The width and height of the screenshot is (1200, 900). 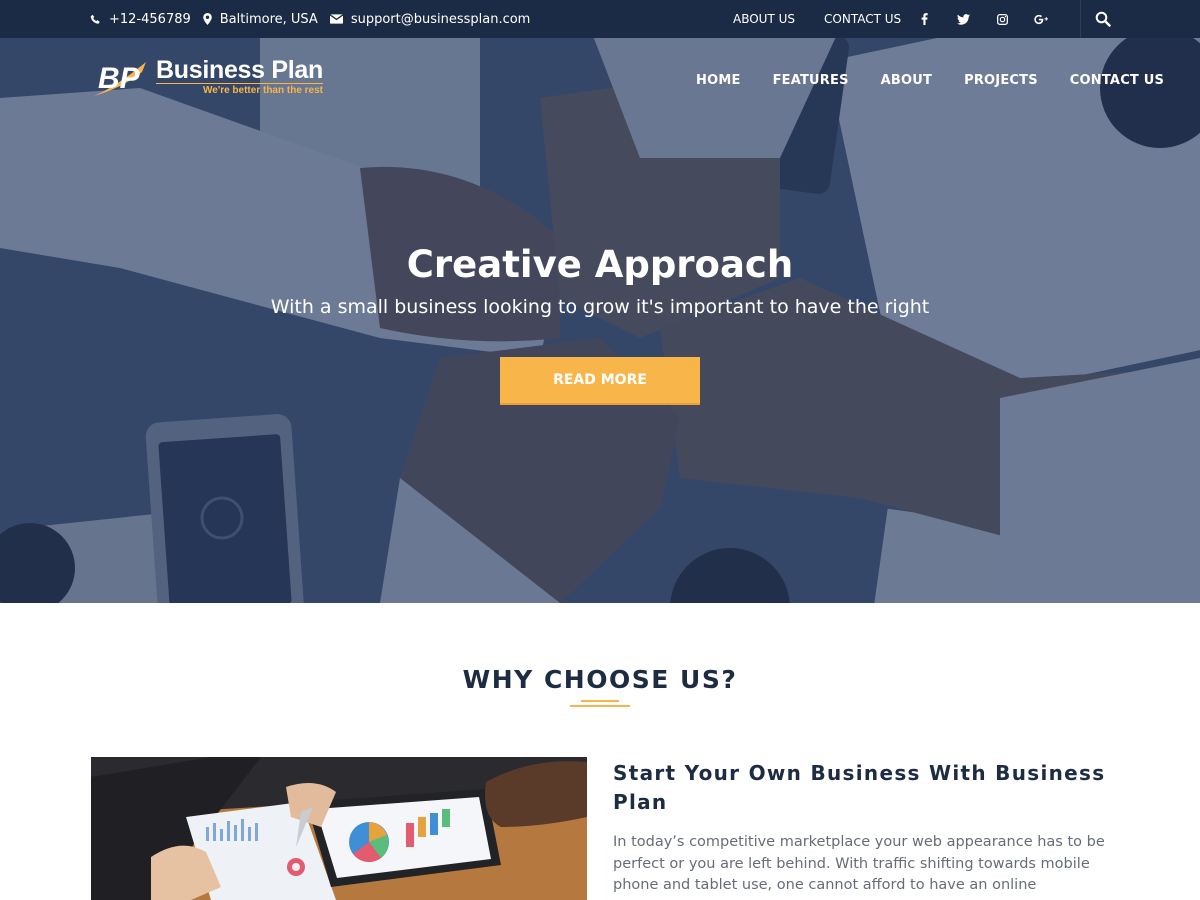 What do you see at coordinates (336, 19) in the screenshot?
I see `envelope-icon` at bounding box center [336, 19].